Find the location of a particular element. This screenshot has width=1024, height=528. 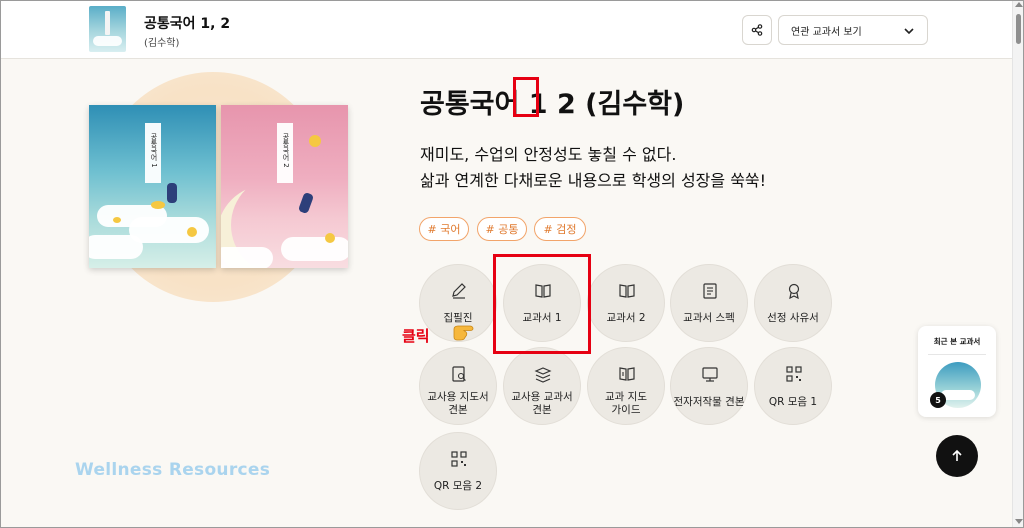

click-annotation-label: 클릭 is located at coordinates (416, 336).